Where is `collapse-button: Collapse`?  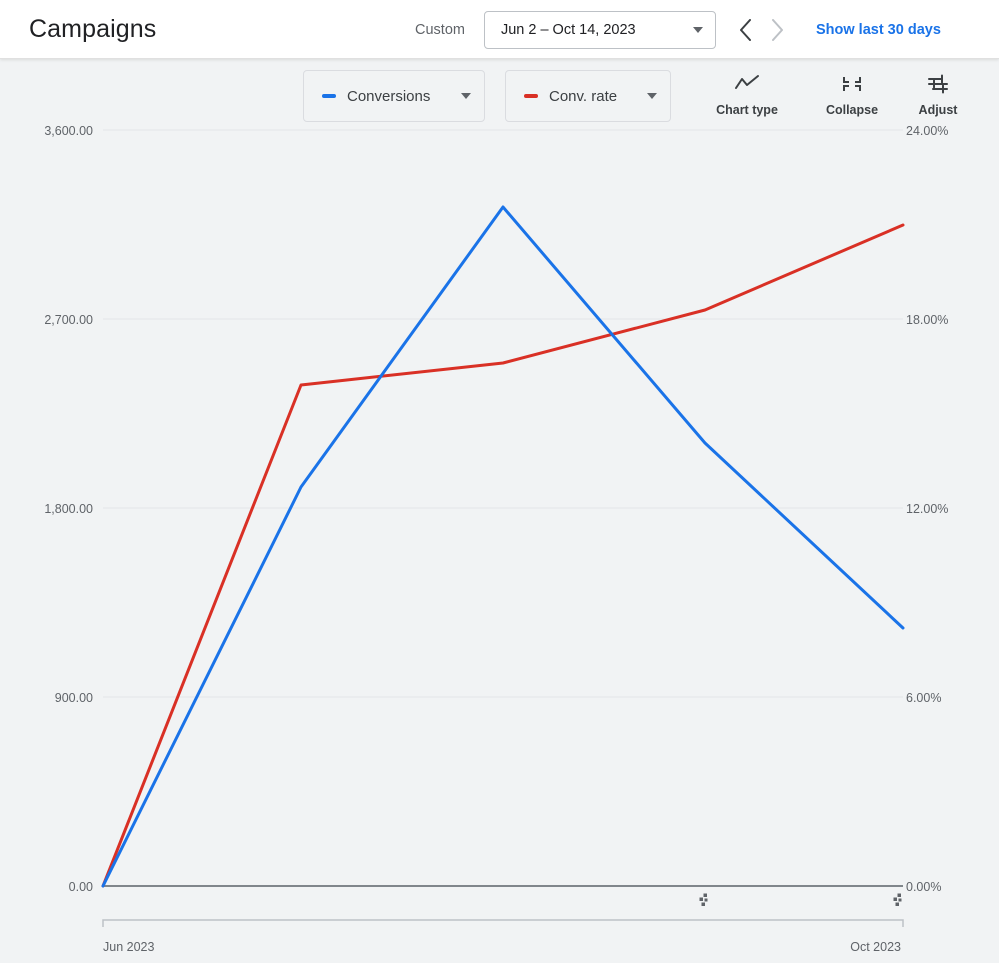 collapse-button: Collapse is located at coordinates (852, 93).